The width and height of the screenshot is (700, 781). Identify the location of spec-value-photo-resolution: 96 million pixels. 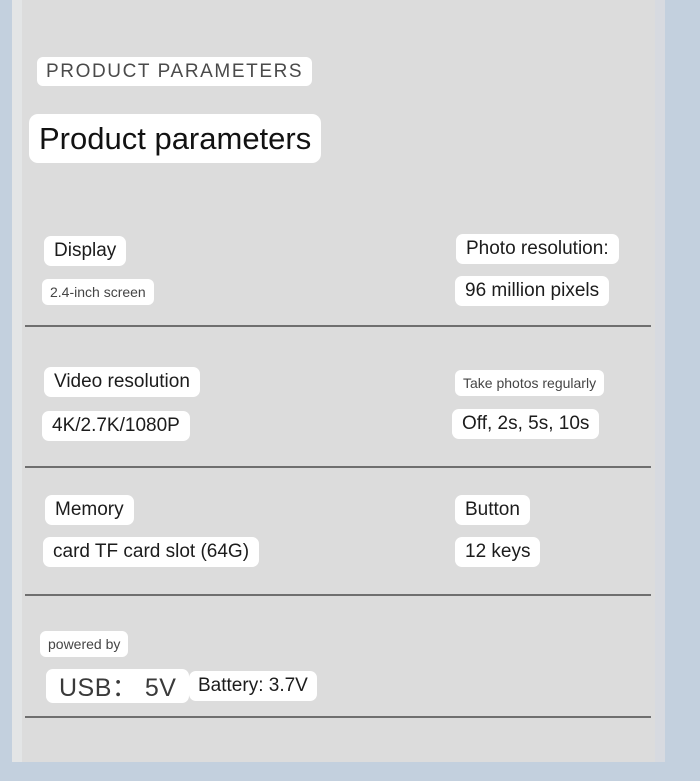
(532, 291).